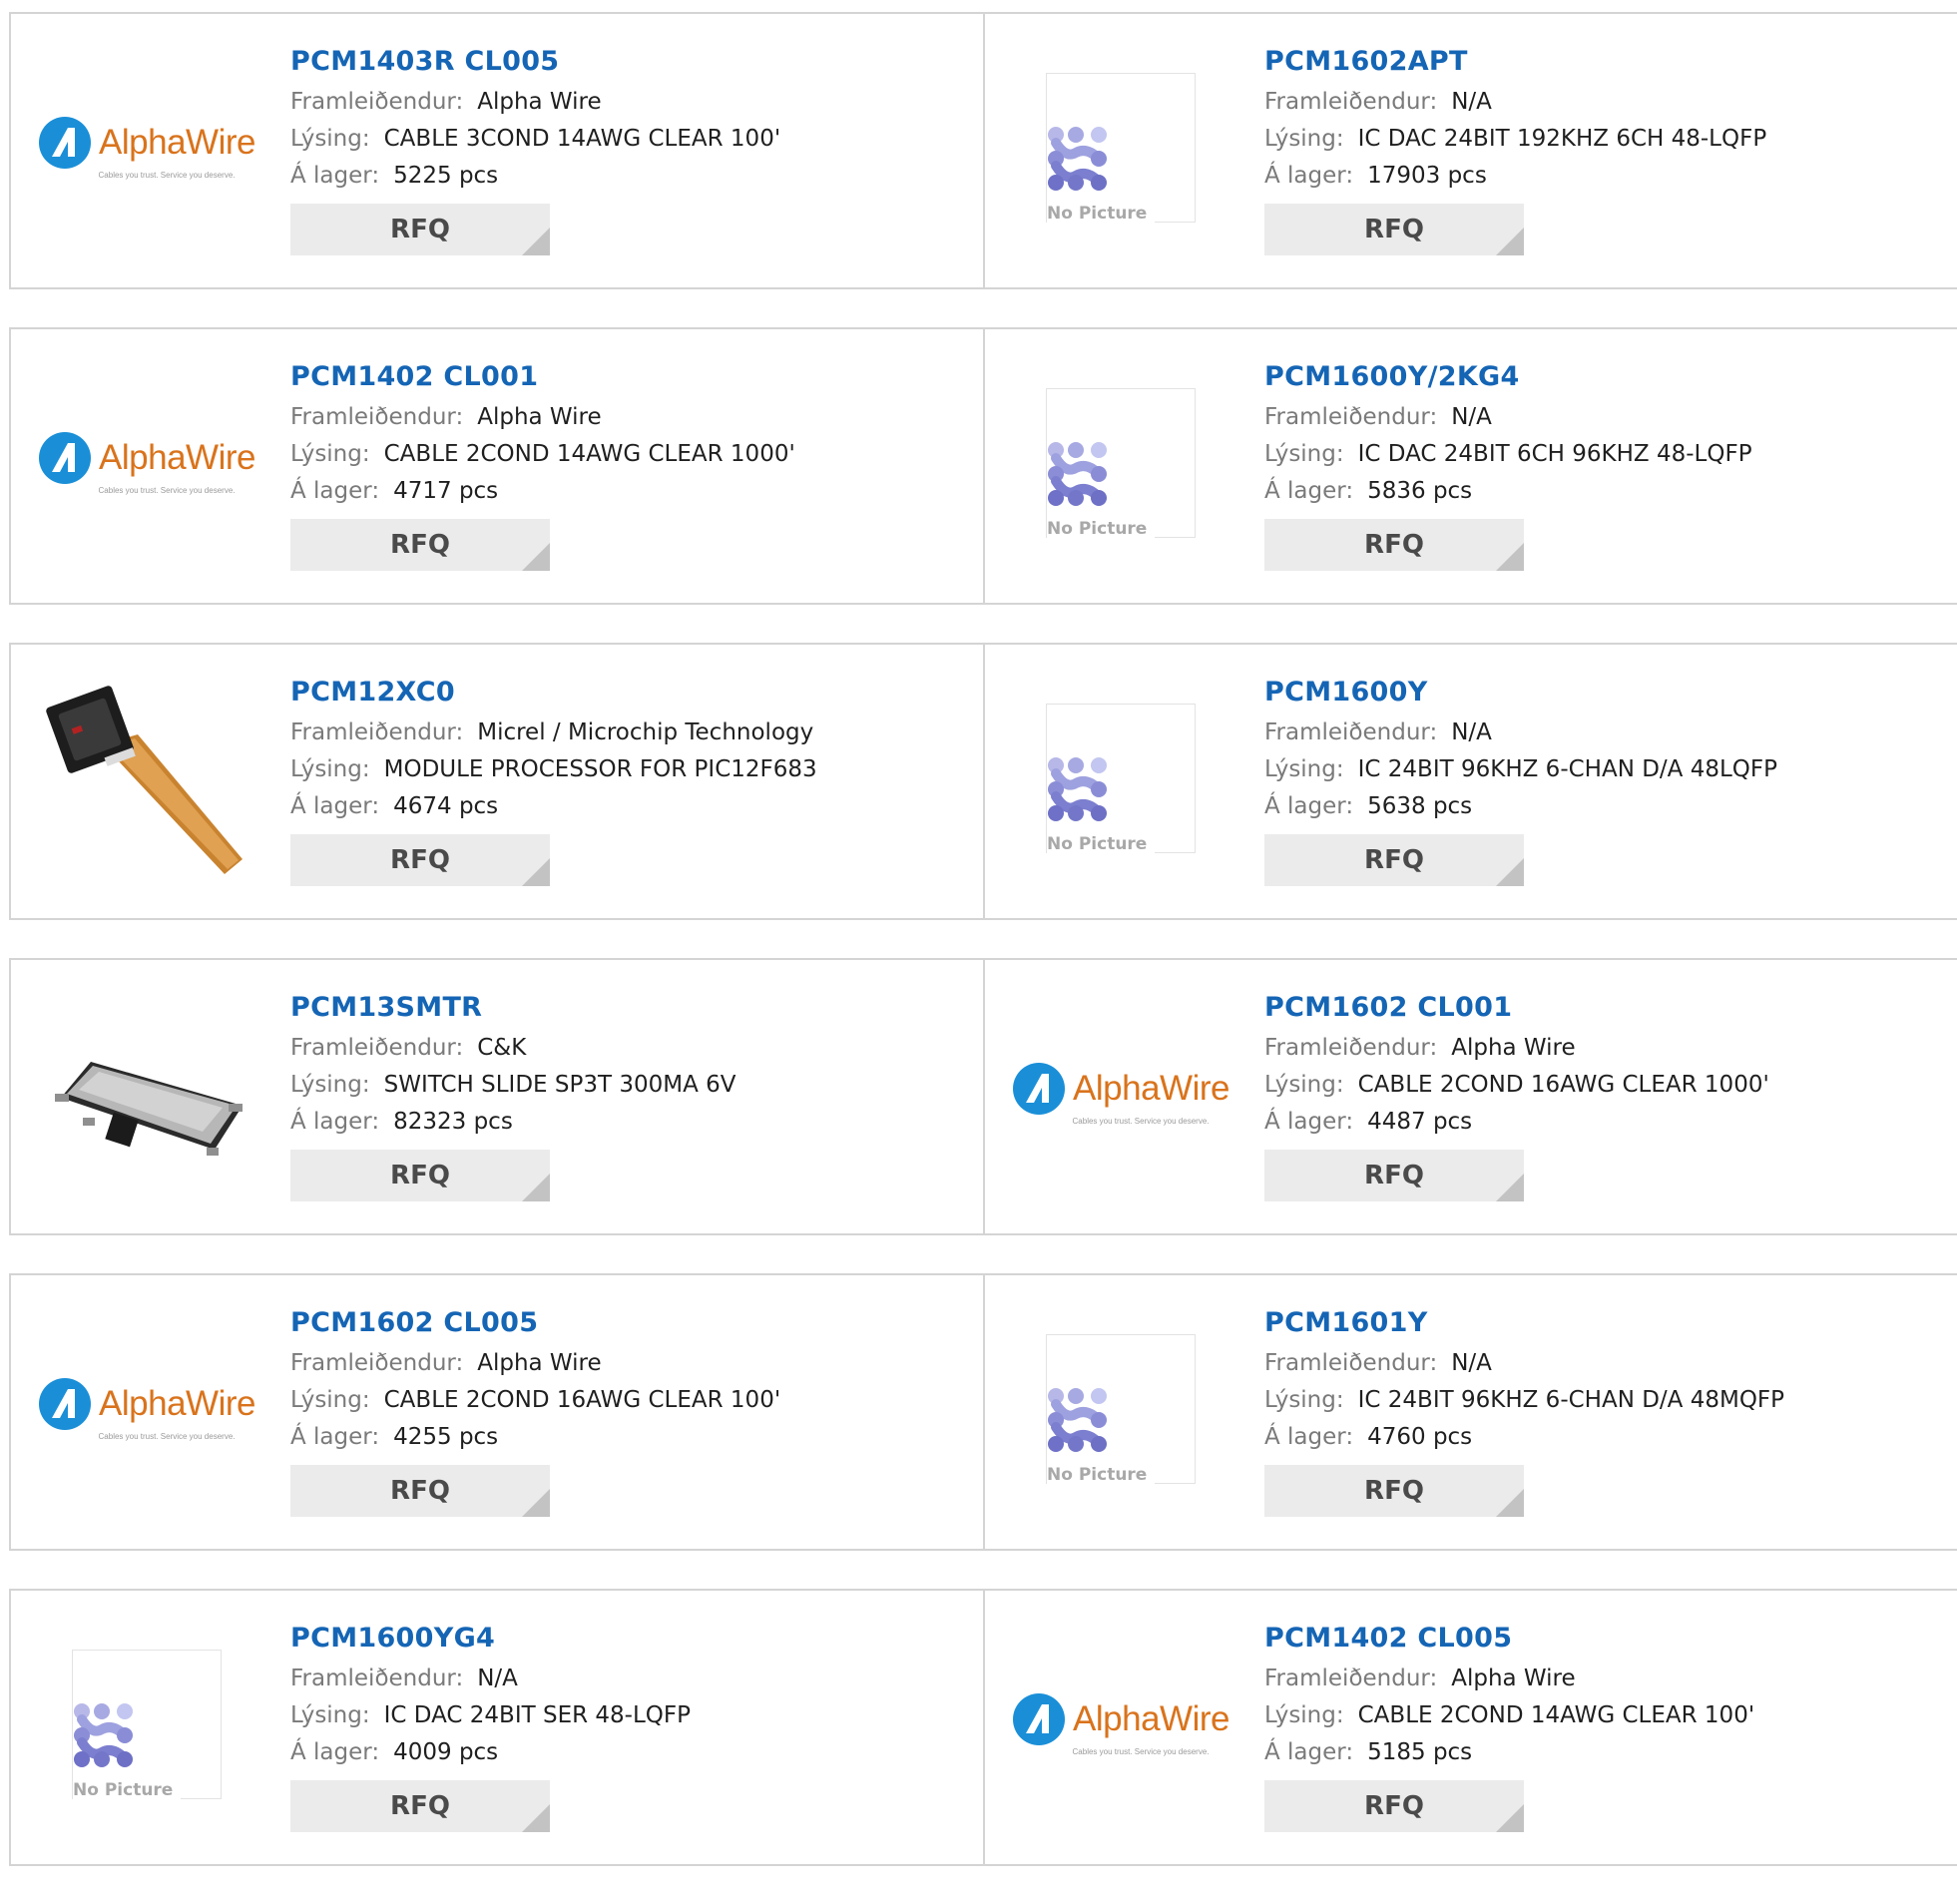 This screenshot has height=1904, width=1957. I want to click on stock-value: 4717 pcs, so click(446, 491).